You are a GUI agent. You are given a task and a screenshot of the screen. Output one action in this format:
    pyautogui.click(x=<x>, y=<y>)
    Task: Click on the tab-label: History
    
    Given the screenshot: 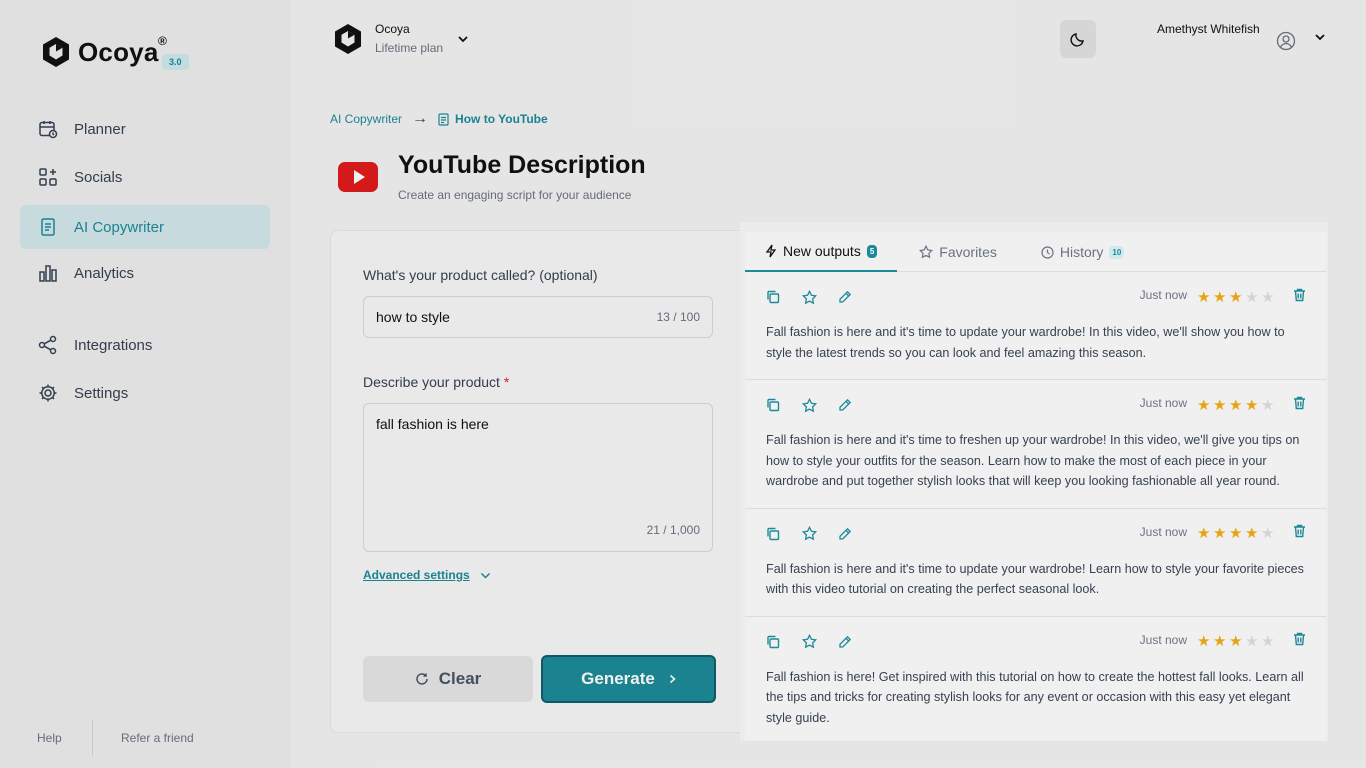 What is the action you would take?
    pyautogui.click(x=1081, y=252)
    